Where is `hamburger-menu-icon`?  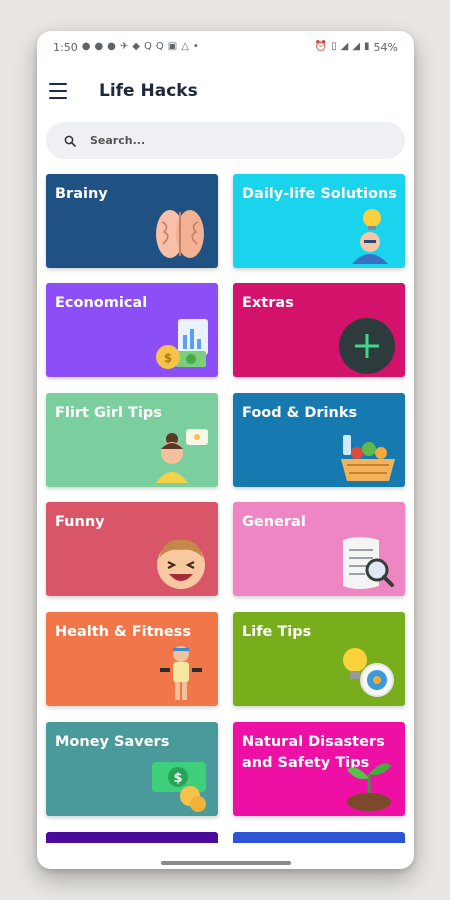
hamburger-menu-icon is located at coordinates (58, 91).